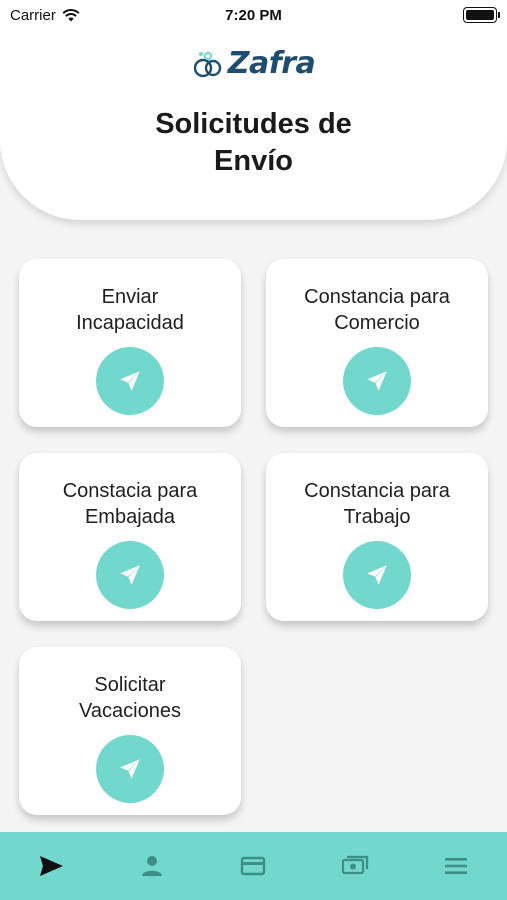 The image size is (507, 900). I want to click on cash-icon, so click(354, 865).